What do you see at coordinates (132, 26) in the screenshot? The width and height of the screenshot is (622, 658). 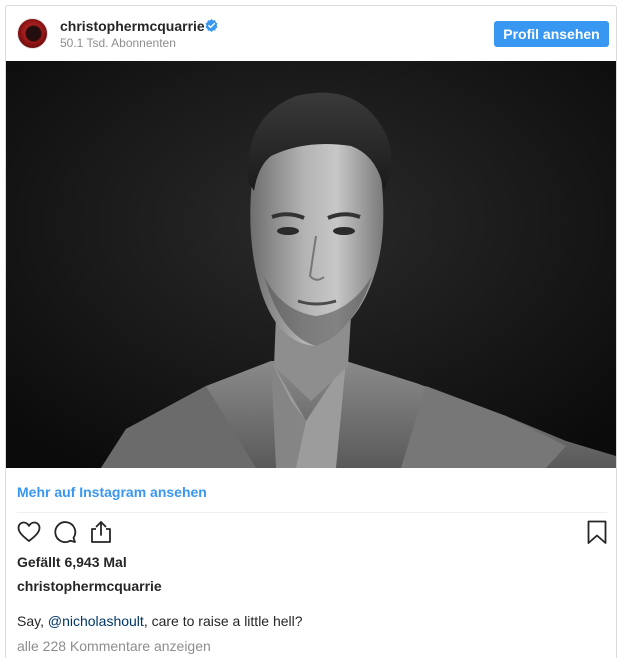 I see `username: christophermcquarrie` at bounding box center [132, 26].